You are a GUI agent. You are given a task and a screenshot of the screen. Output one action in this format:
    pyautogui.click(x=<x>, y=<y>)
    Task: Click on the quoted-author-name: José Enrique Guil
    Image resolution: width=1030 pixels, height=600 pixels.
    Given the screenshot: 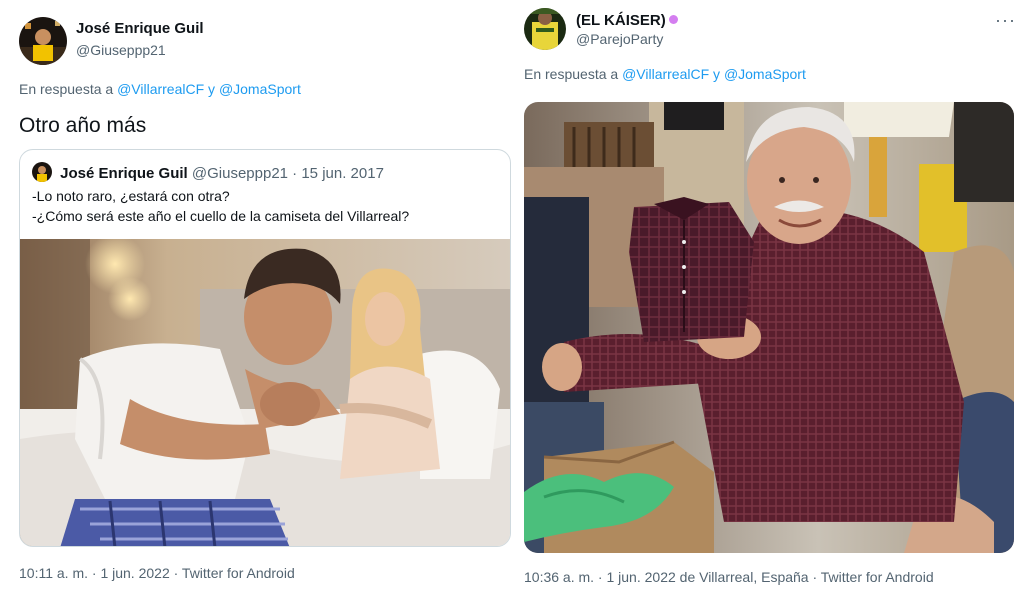 What is the action you would take?
    pyautogui.click(x=124, y=173)
    